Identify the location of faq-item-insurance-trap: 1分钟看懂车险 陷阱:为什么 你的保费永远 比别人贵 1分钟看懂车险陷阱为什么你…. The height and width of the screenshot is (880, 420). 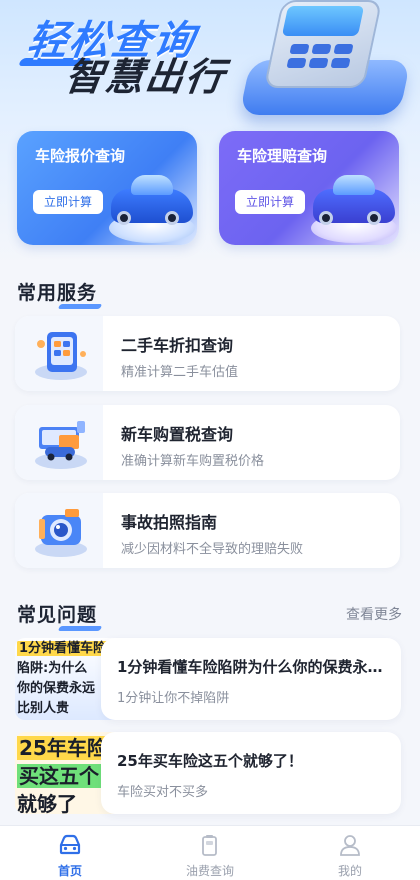
(208, 679).